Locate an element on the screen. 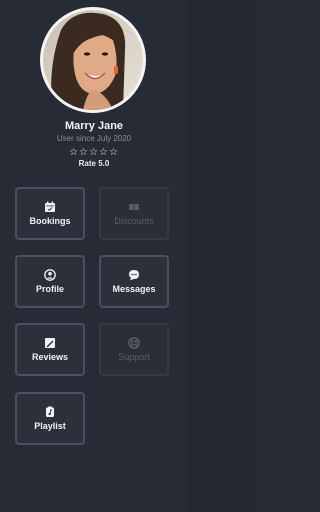 The height and width of the screenshot is (512, 320). user-circle-icon is located at coordinates (50, 275).